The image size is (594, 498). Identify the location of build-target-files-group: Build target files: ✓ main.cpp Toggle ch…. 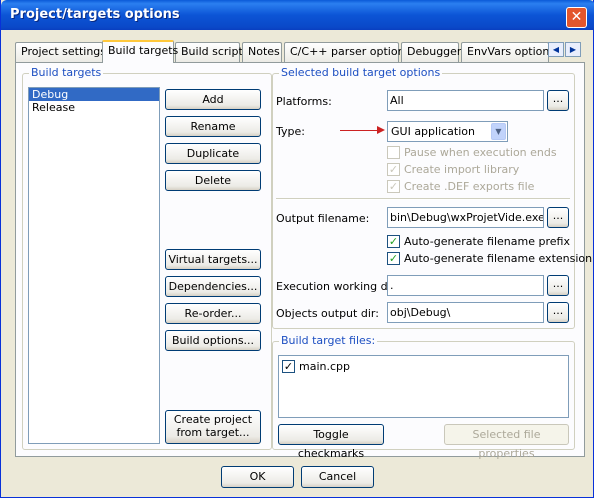
(423, 397).